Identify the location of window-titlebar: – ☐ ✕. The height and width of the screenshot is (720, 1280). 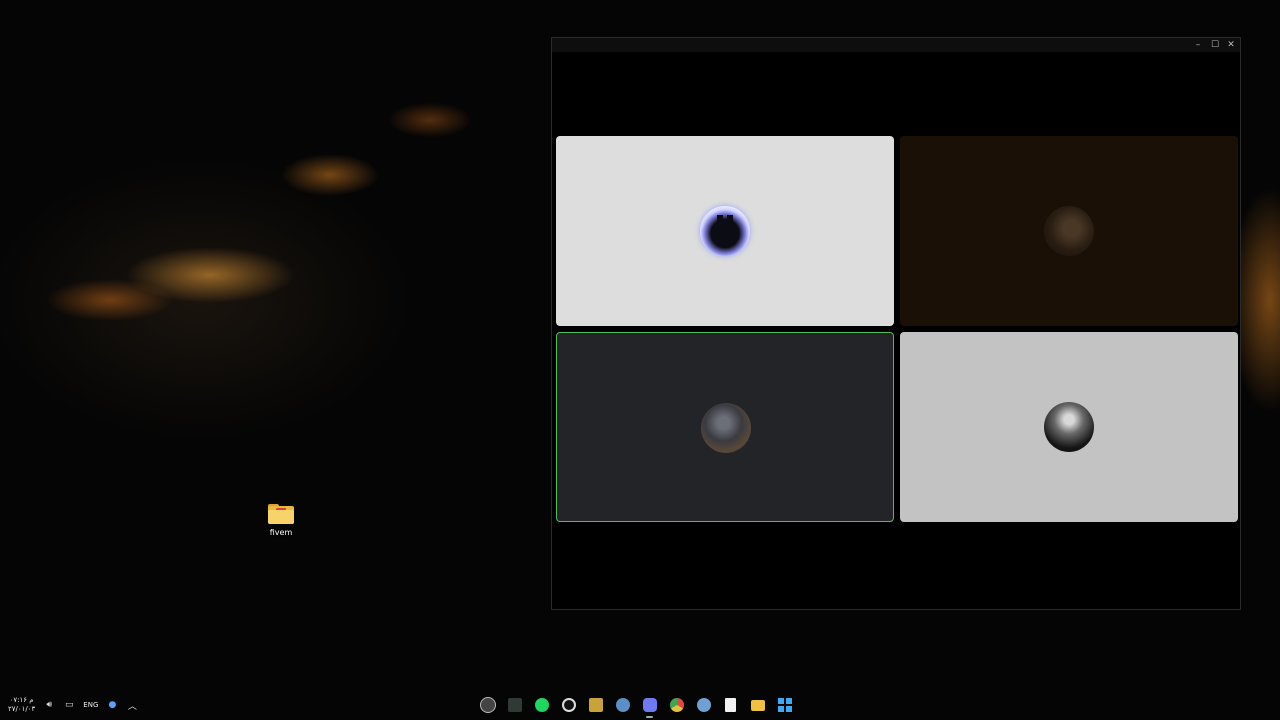
(896, 45).